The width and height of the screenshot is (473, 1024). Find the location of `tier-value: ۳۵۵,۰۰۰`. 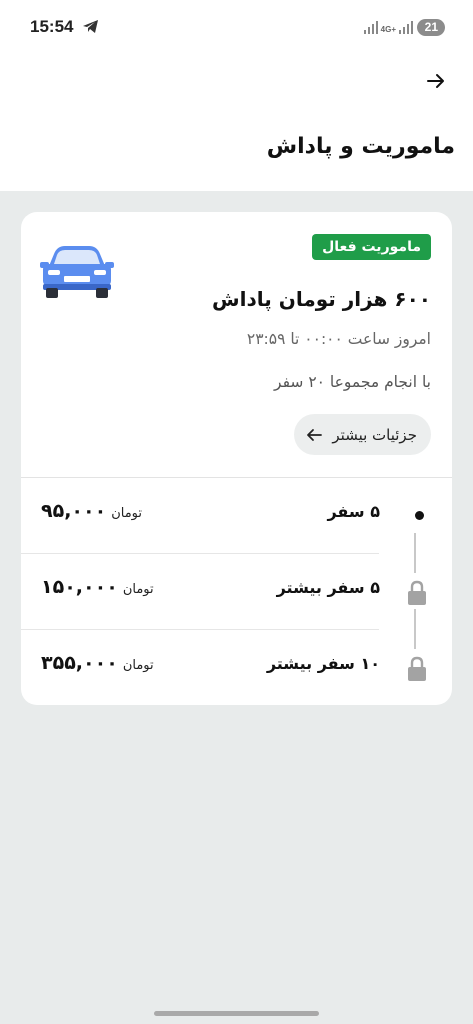

tier-value: ۳۵۵,۰۰۰ is located at coordinates (79, 663).